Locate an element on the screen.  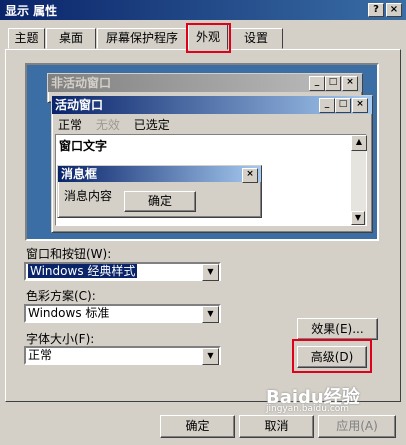
window-buttons-value: Windows 经典样式 is located at coordinates (83, 271).